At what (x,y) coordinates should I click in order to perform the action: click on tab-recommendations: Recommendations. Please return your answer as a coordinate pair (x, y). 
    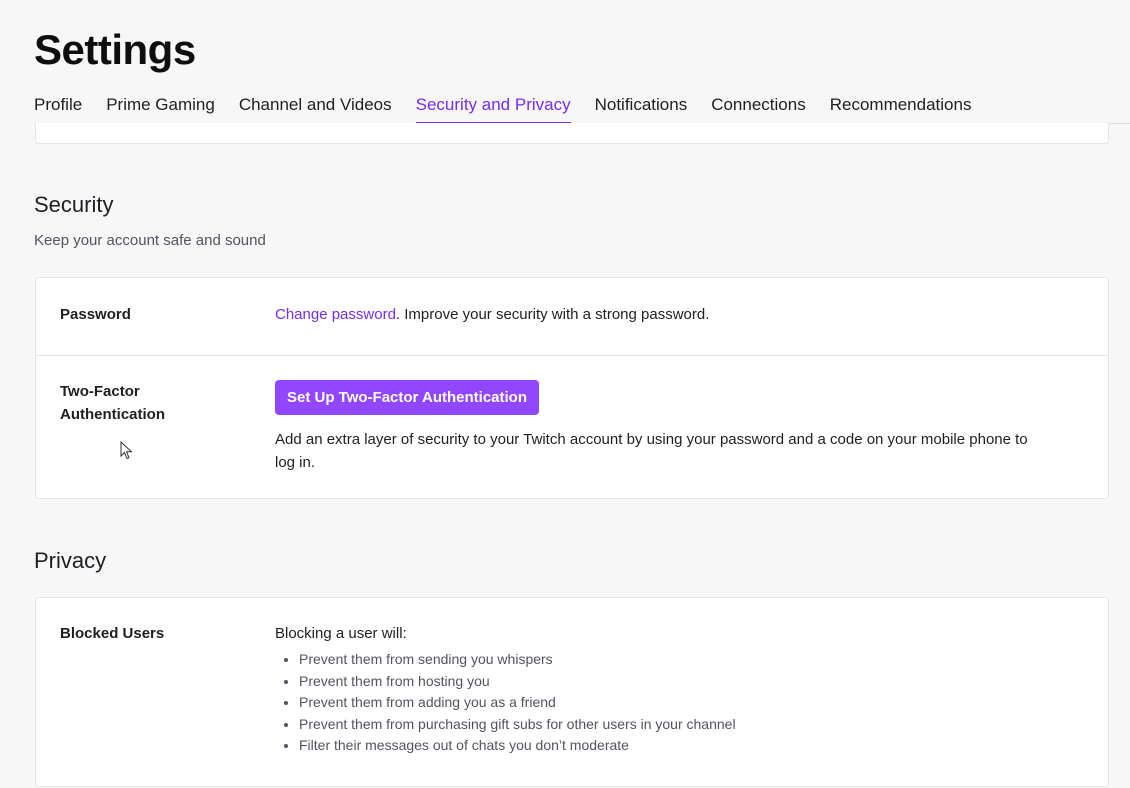
    Looking at the image, I should click on (901, 107).